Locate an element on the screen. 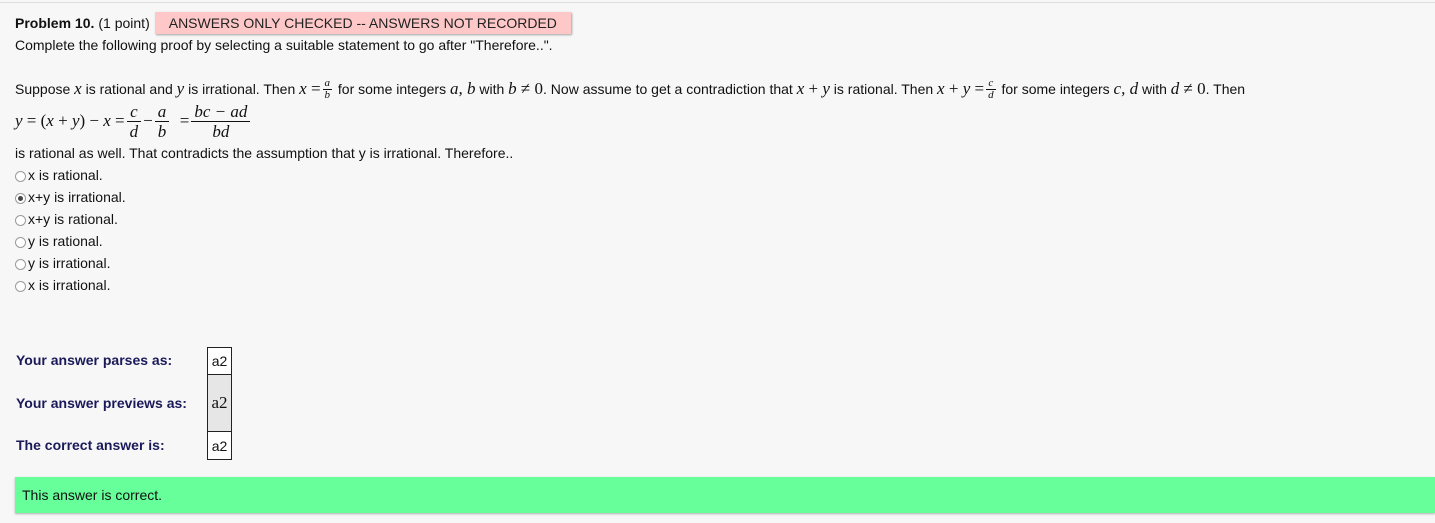 The image size is (1435, 523). top-divider is located at coordinates (717, 2).